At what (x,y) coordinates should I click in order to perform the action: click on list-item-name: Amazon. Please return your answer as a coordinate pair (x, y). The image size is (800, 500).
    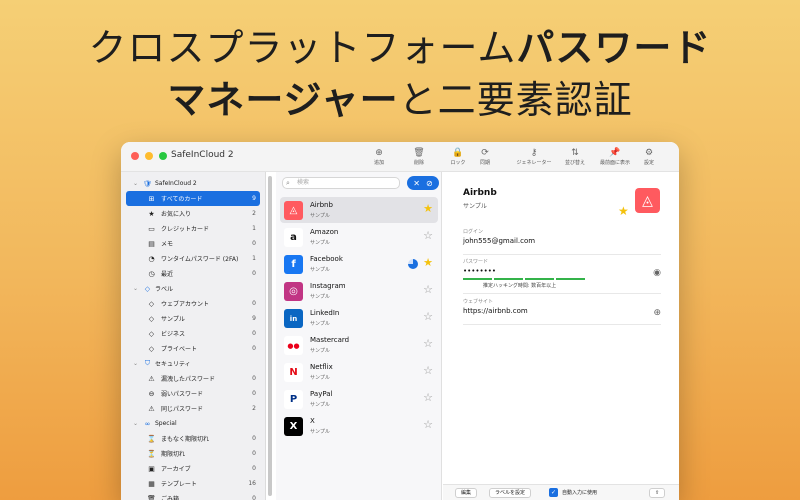
    Looking at the image, I should click on (324, 232).